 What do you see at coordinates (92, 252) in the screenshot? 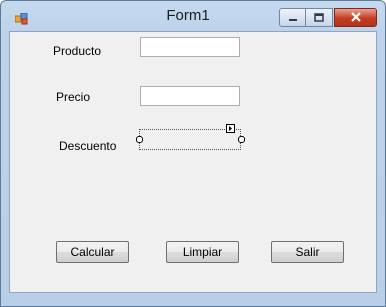
I see `calcular-button: Calcular` at bounding box center [92, 252].